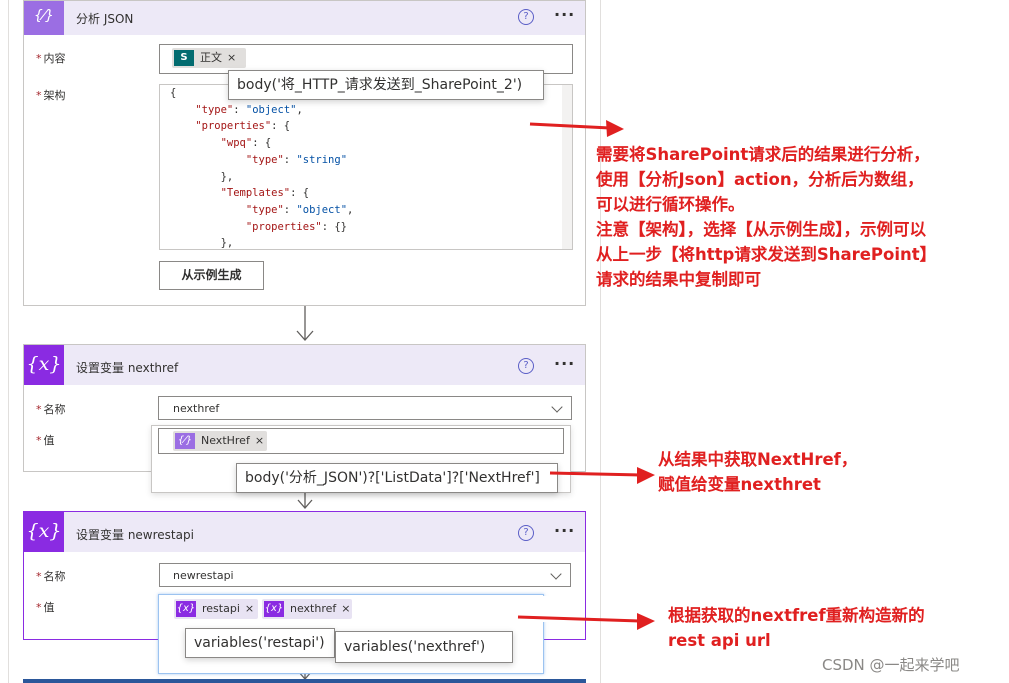  Describe the element at coordinates (758, 472) in the screenshot. I see `annotation-nexthref: 从结果中获取NextHref， 赋值给变量nexthret` at that location.